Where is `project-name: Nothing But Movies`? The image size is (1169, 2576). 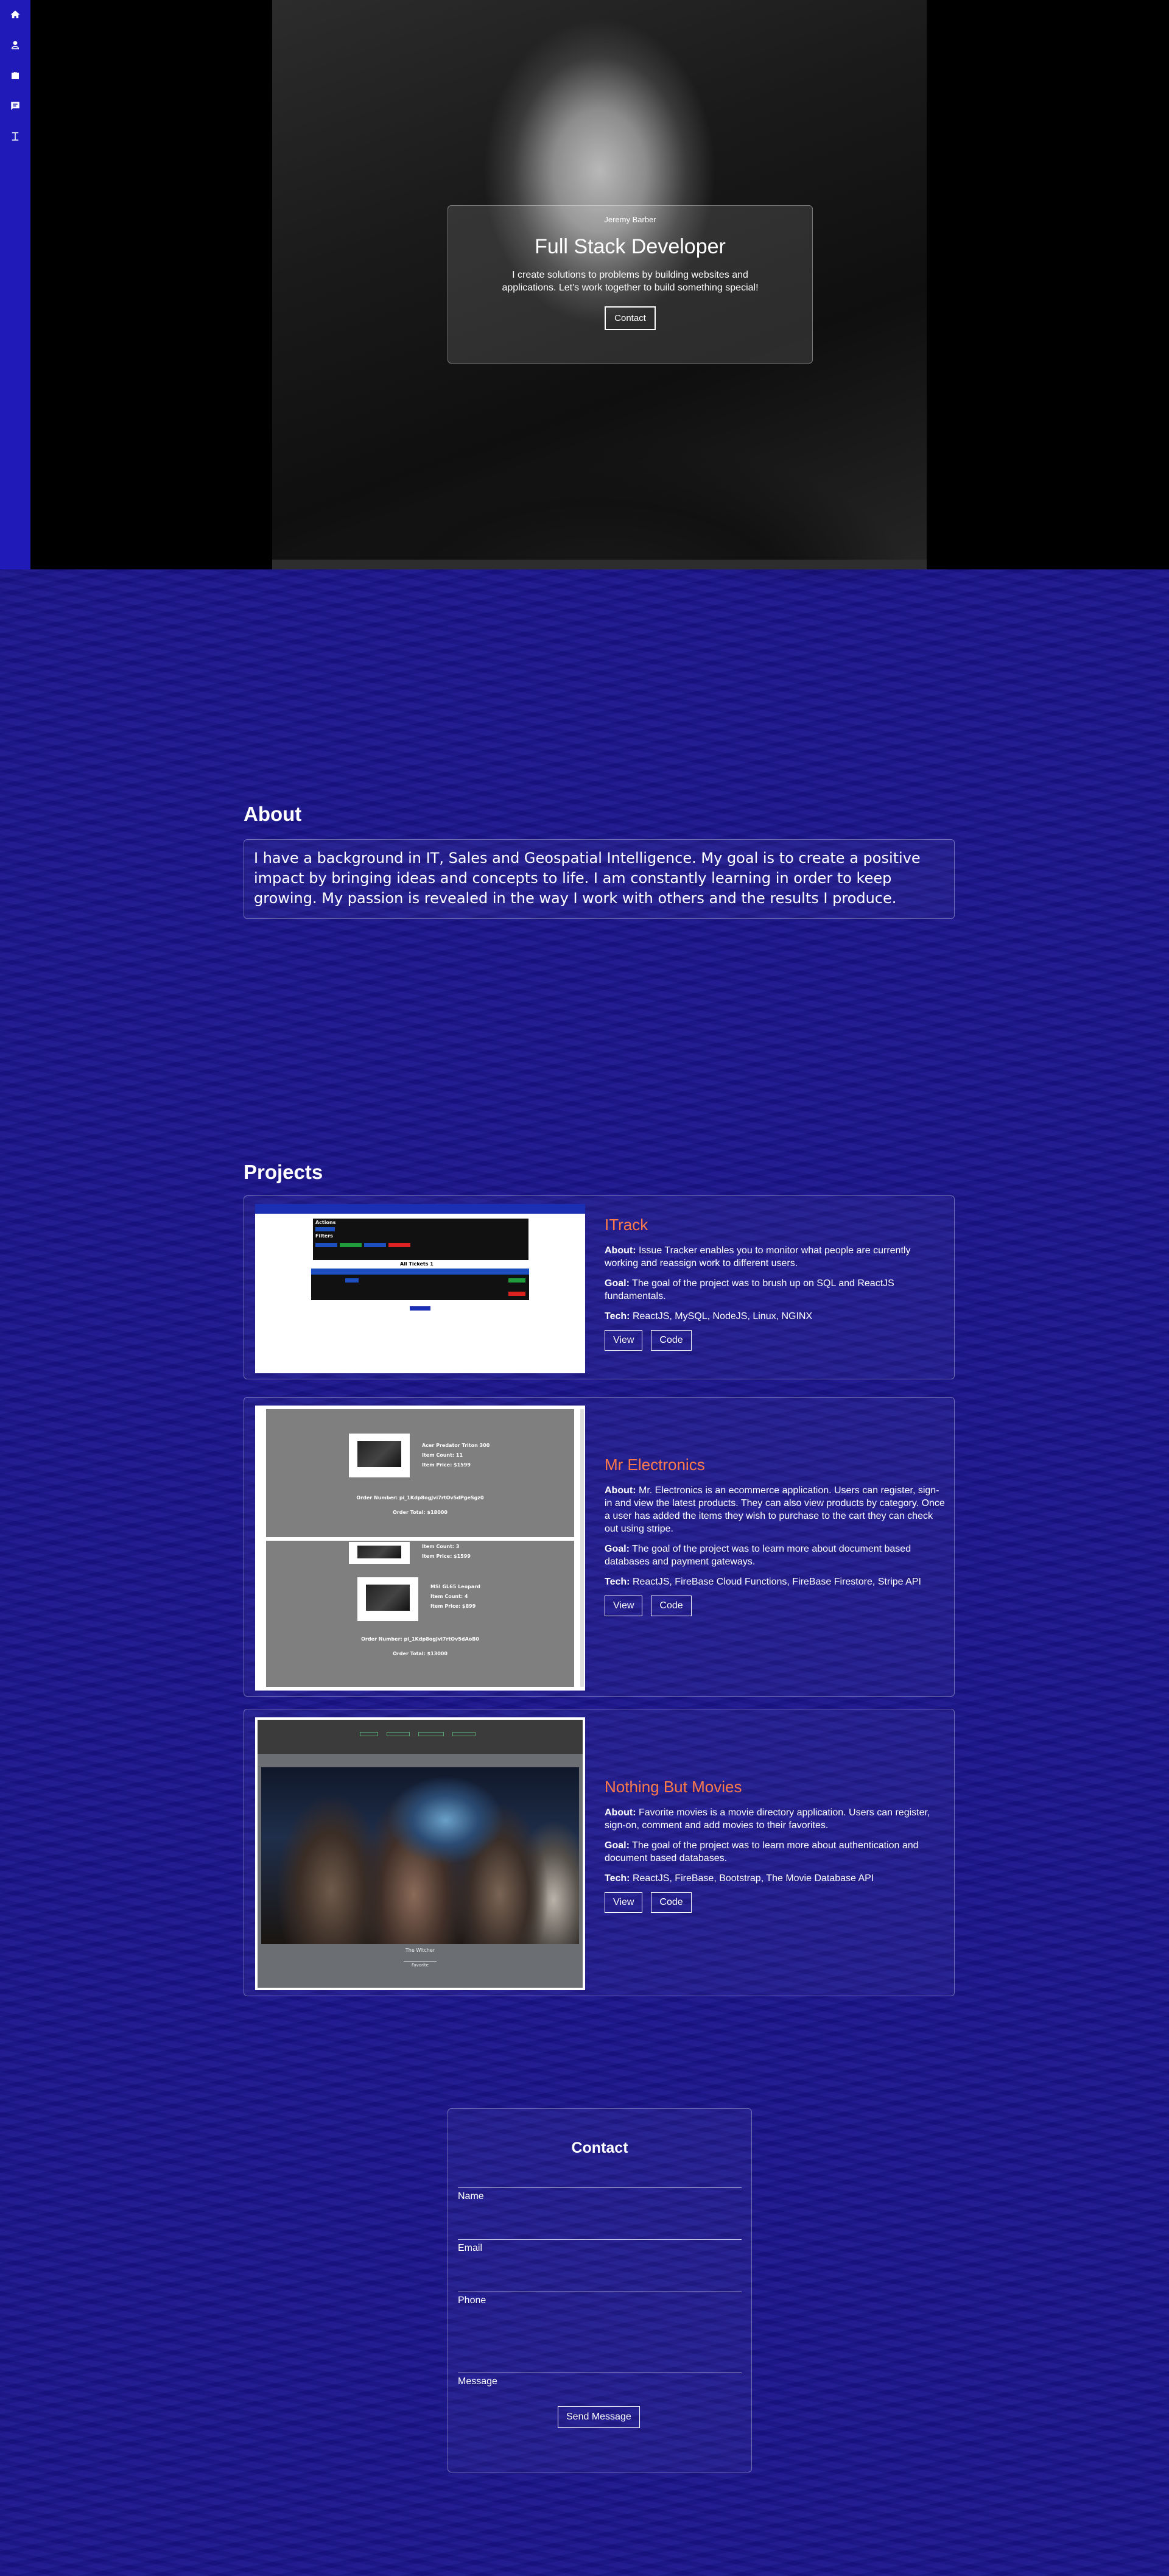
project-name: Nothing But Movies is located at coordinates (674, 1787).